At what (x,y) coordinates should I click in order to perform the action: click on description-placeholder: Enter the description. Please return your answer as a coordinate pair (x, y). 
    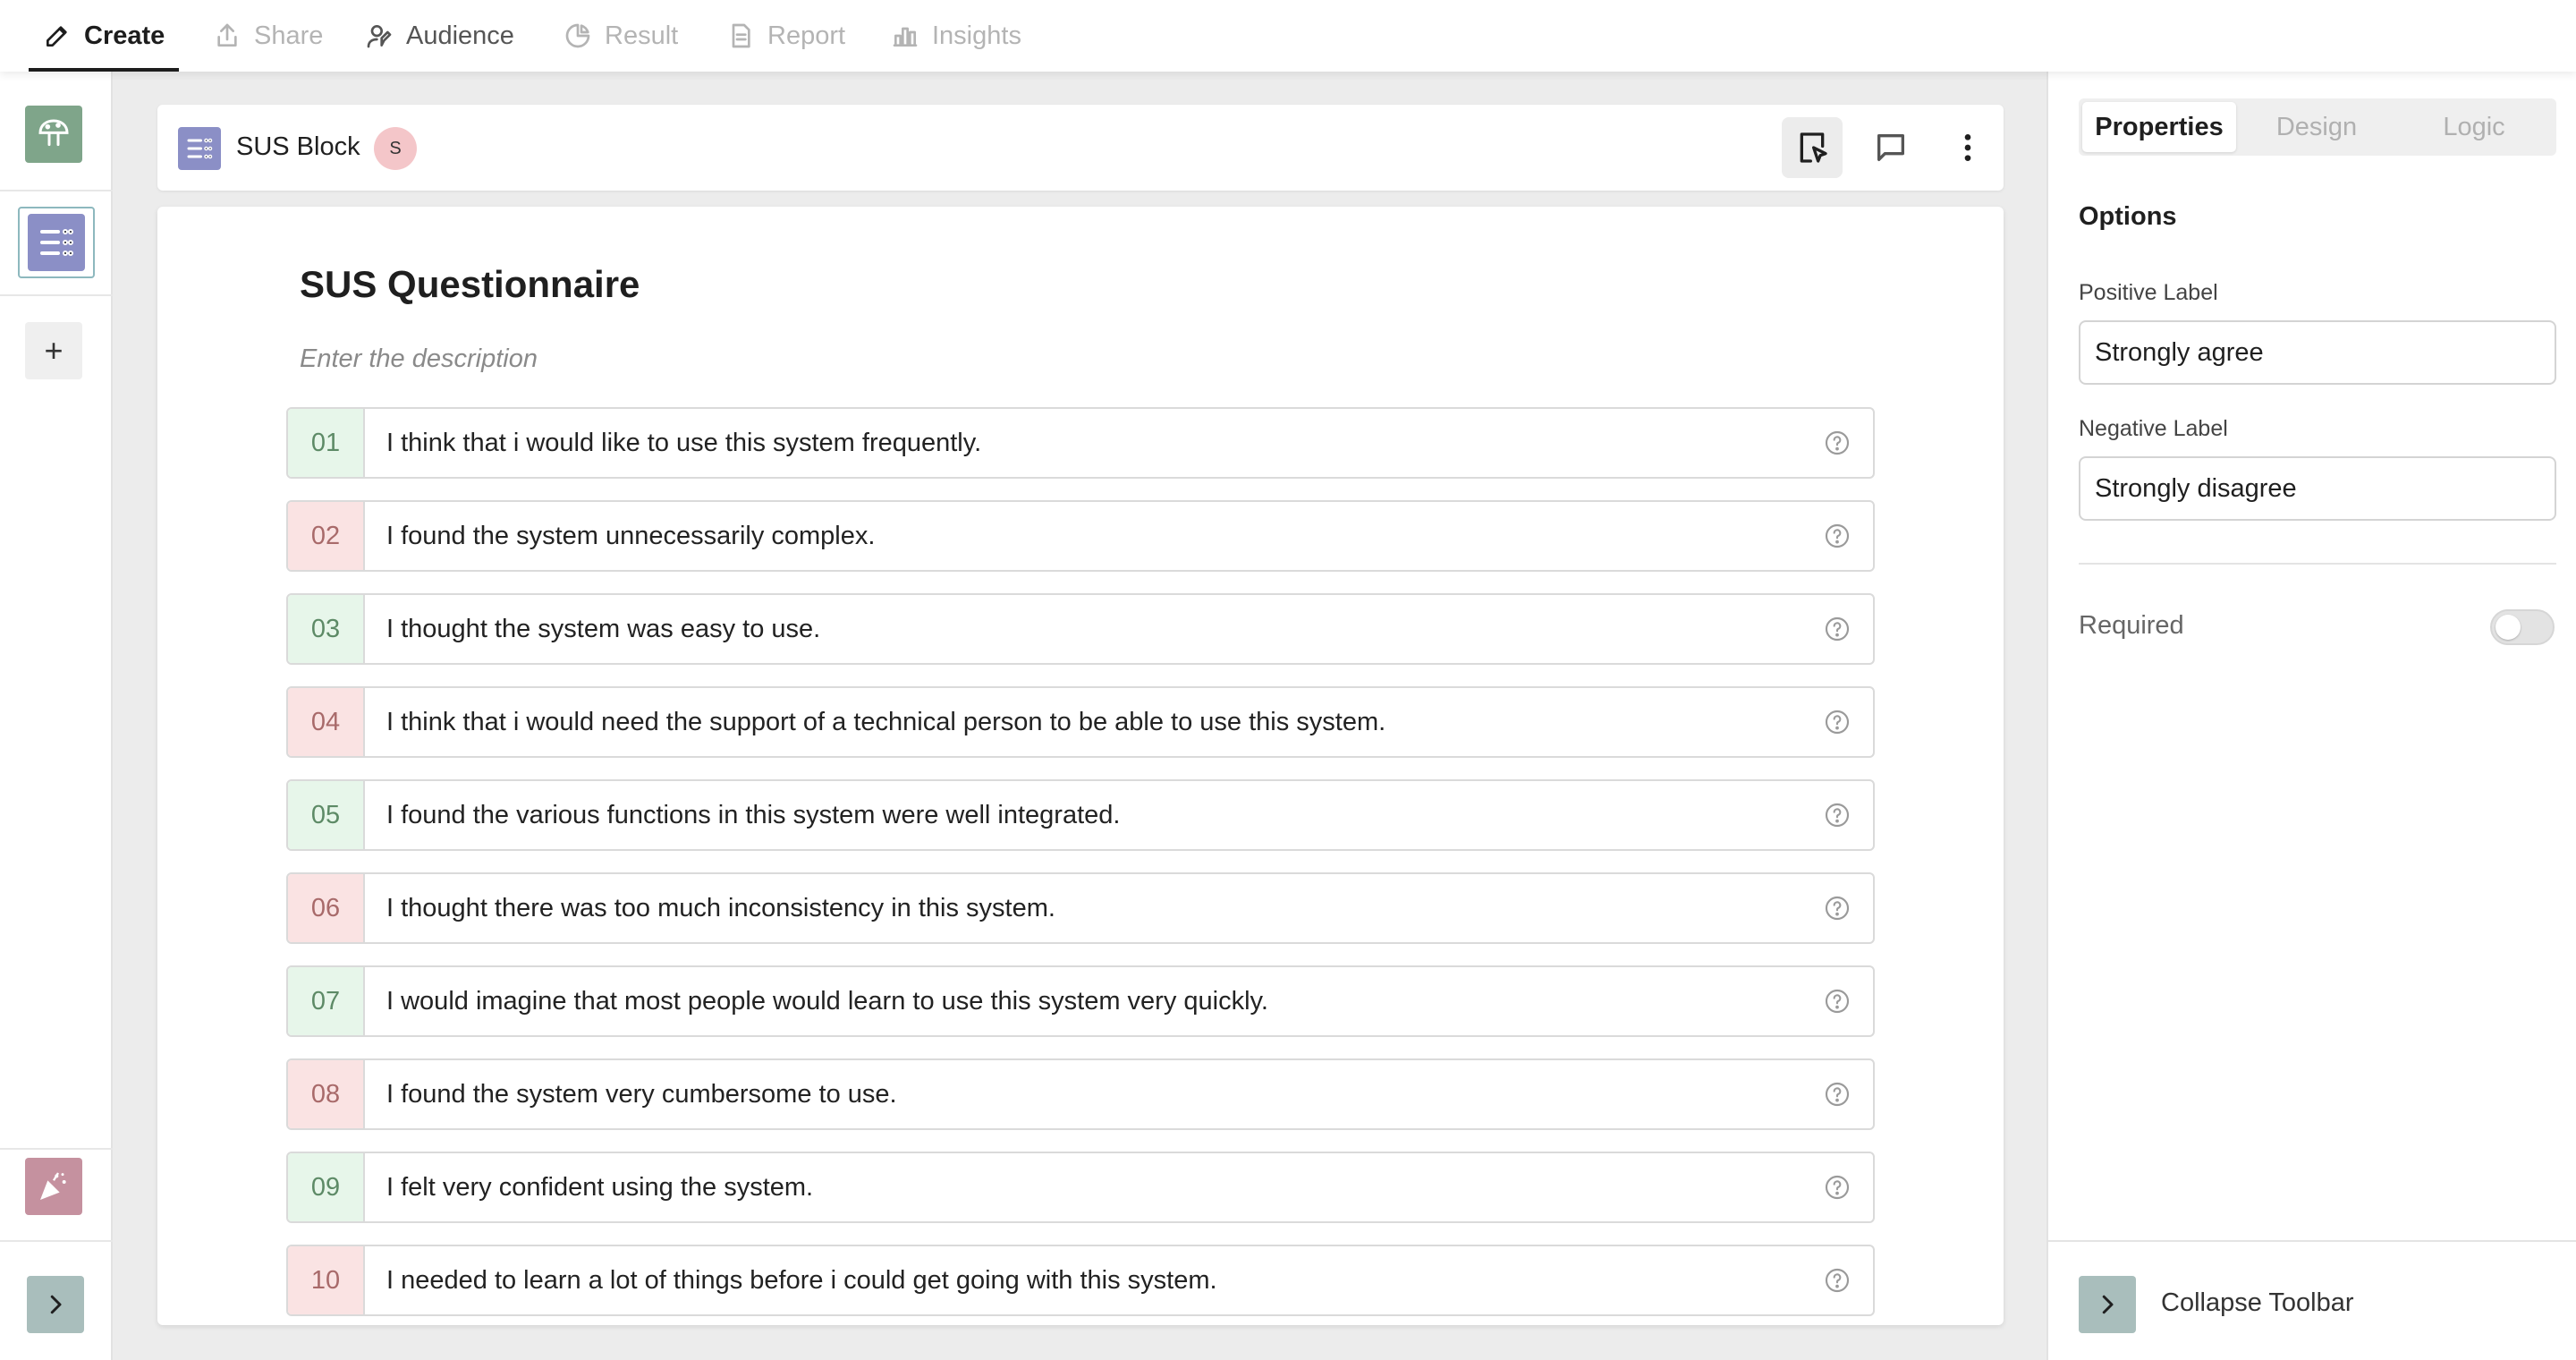
    Looking at the image, I should click on (419, 359).